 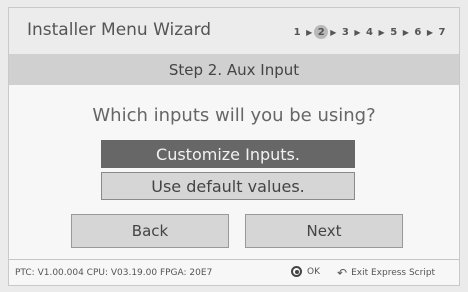 I want to click on use-default-values-option: Use default values., so click(x=228, y=186).